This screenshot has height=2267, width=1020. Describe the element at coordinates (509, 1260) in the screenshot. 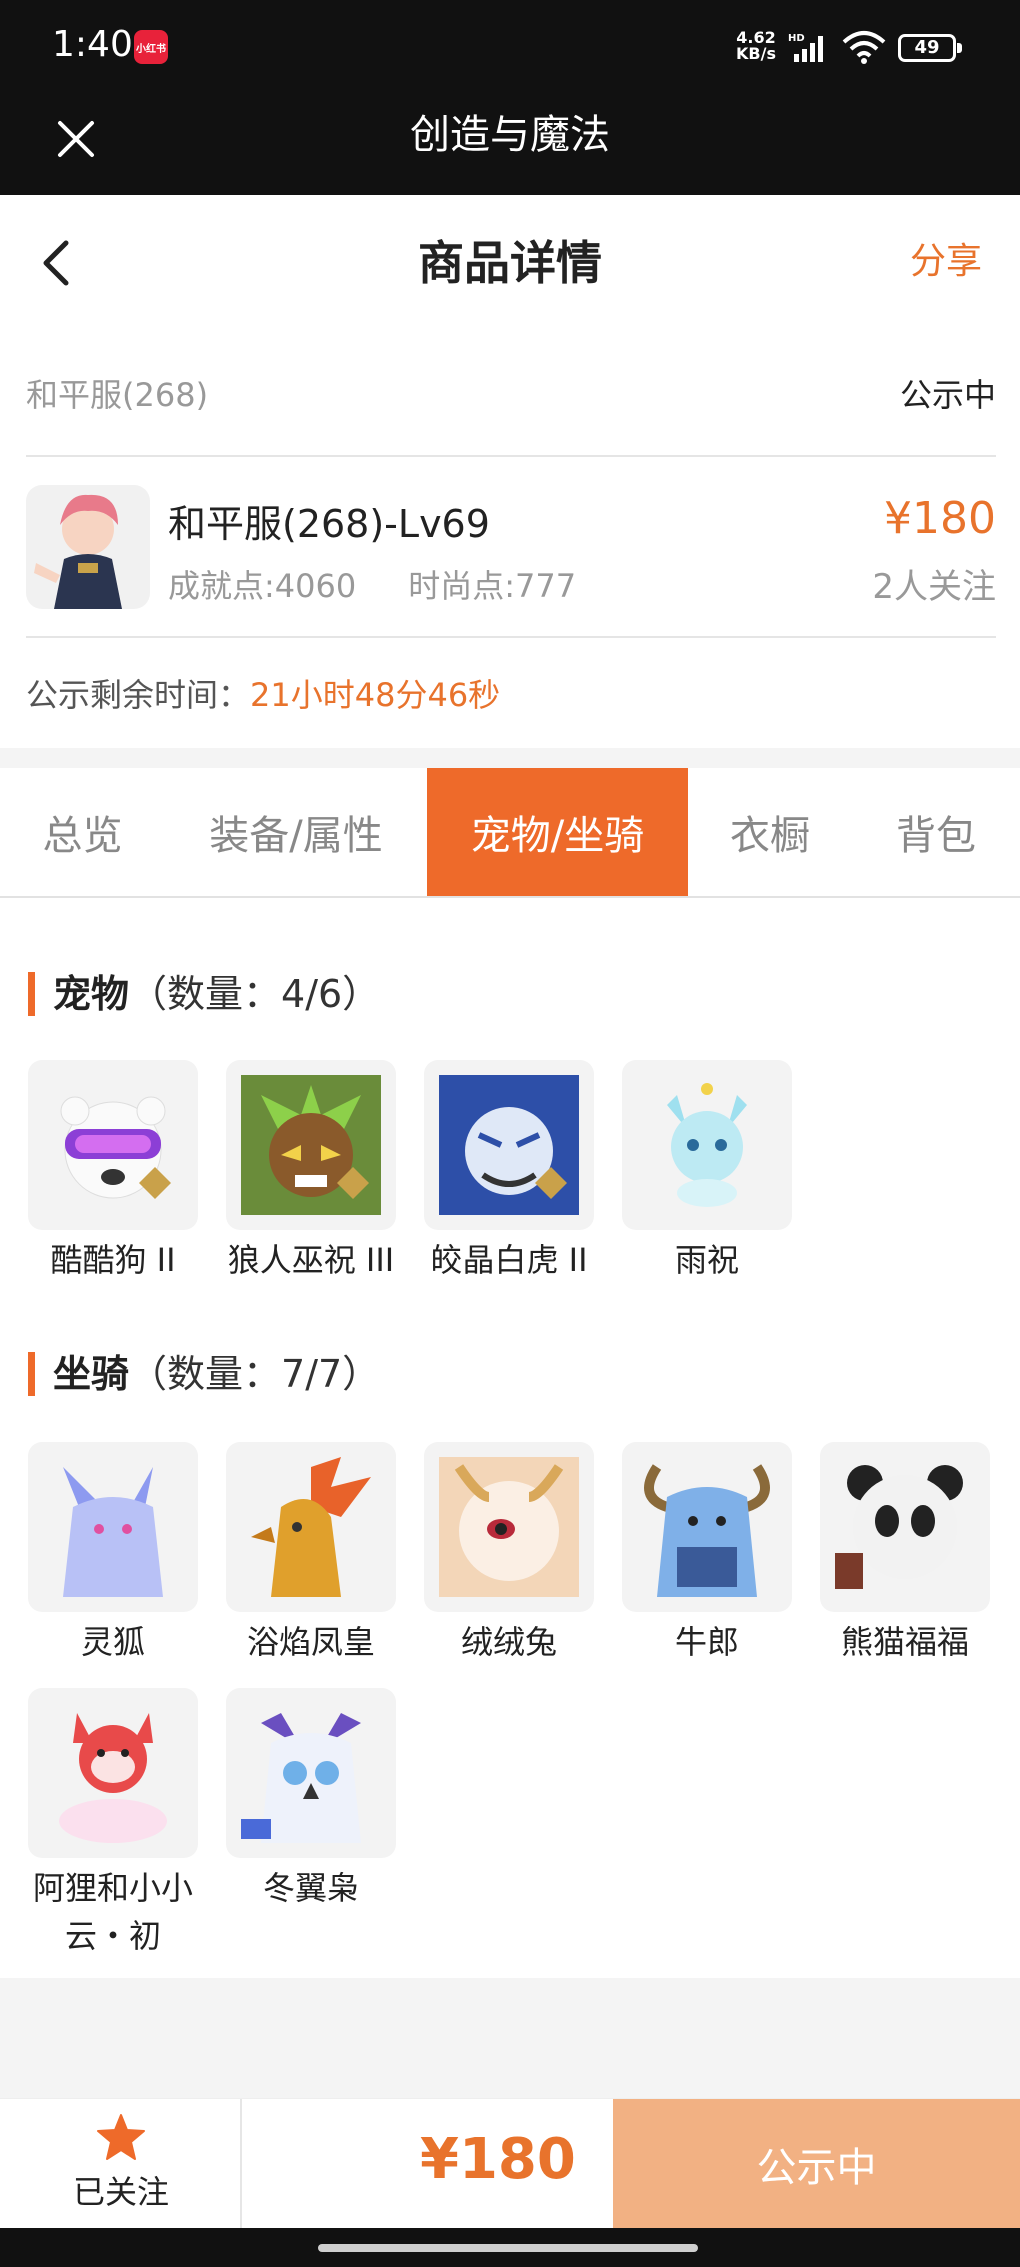

I see `pet-name: 皎晶白虎 II` at that location.